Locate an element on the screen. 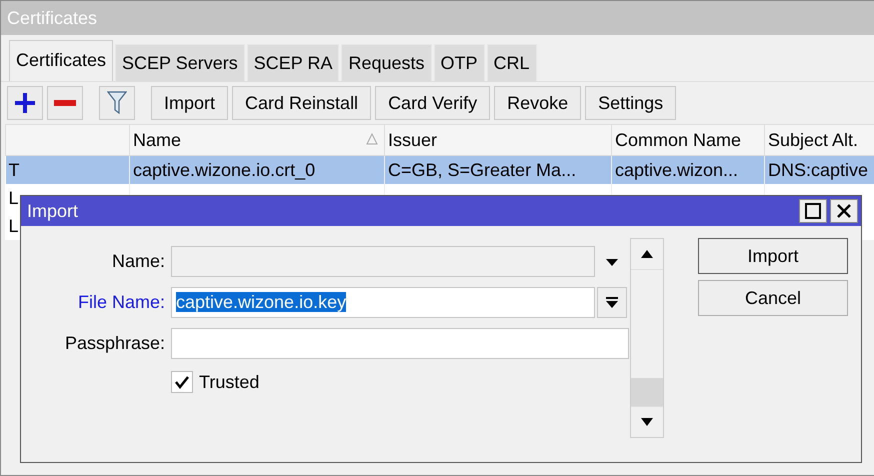 This screenshot has height=476, width=874. tab: SCEP RA is located at coordinates (293, 62).